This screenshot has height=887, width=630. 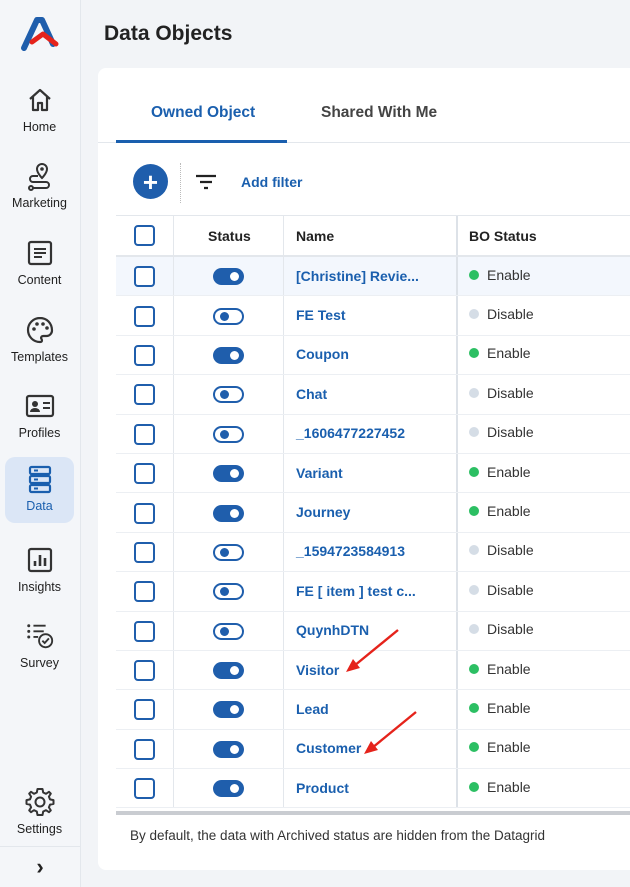 What do you see at coordinates (39, 417) in the screenshot?
I see `sidebar-item-profiles: Profiles` at bounding box center [39, 417].